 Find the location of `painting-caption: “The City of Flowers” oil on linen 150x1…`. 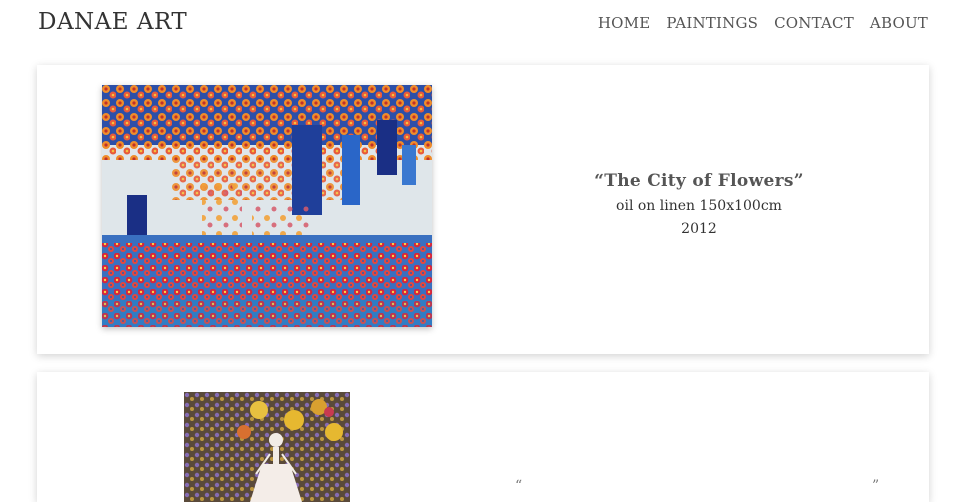

painting-caption: “The City of Flowers” oil on linen 150x1… is located at coordinates (699, 206).